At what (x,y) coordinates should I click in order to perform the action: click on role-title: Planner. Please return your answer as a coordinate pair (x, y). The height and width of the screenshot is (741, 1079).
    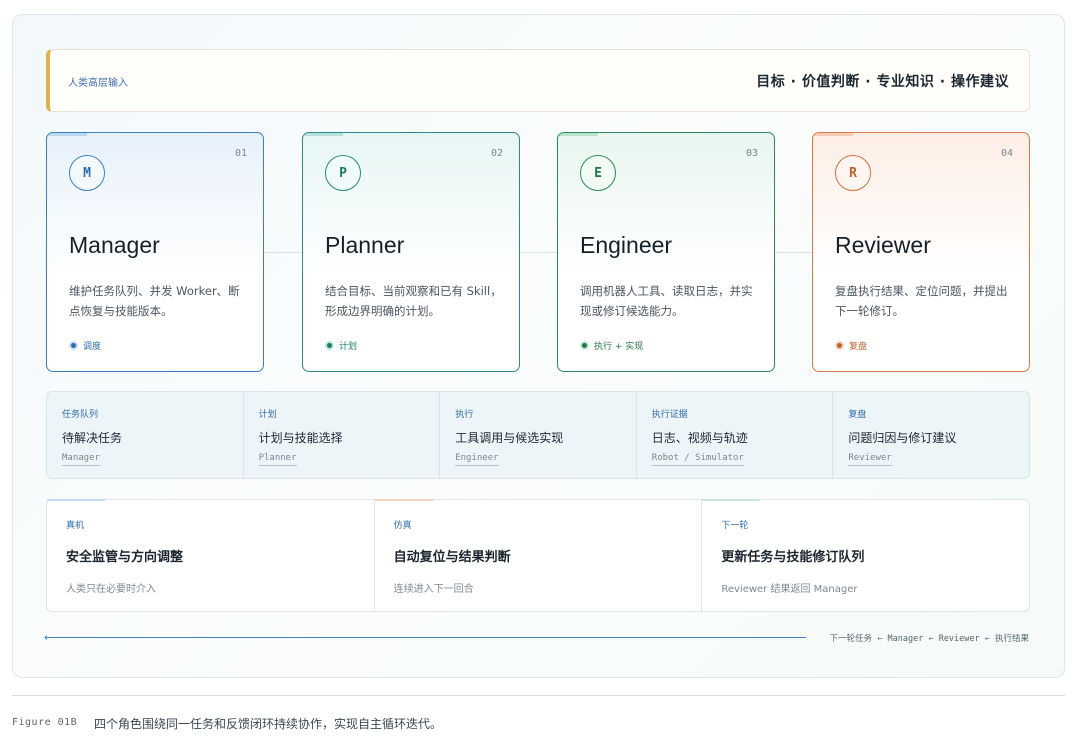
    Looking at the image, I should click on (365, 245).